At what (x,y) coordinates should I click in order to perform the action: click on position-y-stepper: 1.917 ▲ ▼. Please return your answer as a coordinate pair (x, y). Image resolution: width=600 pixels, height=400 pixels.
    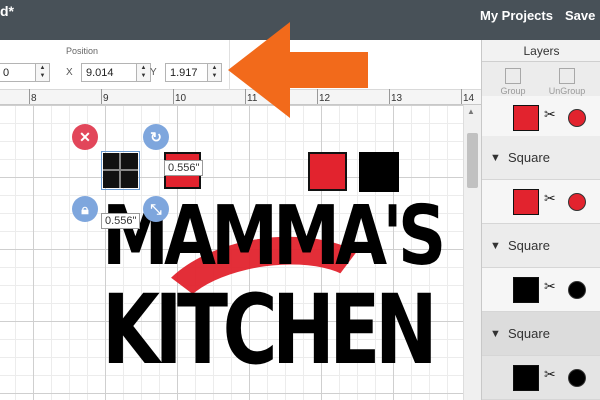
    Looking at the image, I should click on (193, 72).